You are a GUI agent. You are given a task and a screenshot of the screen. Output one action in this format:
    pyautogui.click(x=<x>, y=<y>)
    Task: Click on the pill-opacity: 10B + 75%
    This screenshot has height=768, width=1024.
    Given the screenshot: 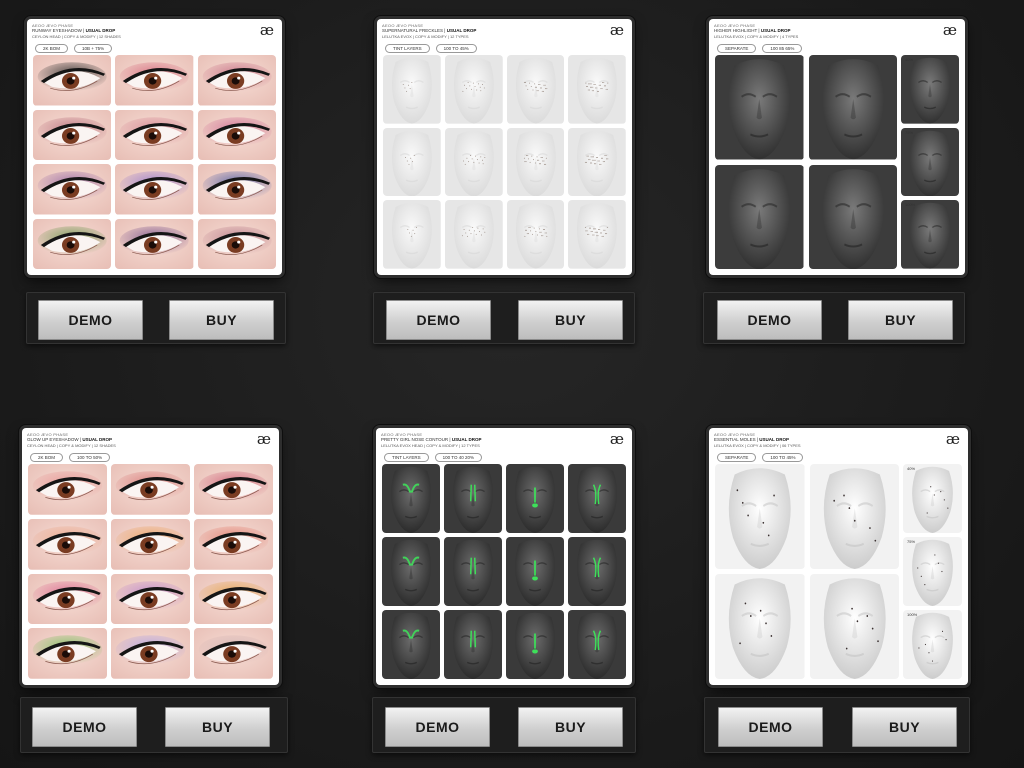 What is the action you would take?
    pyautogui.click(x=93, y=48)
    